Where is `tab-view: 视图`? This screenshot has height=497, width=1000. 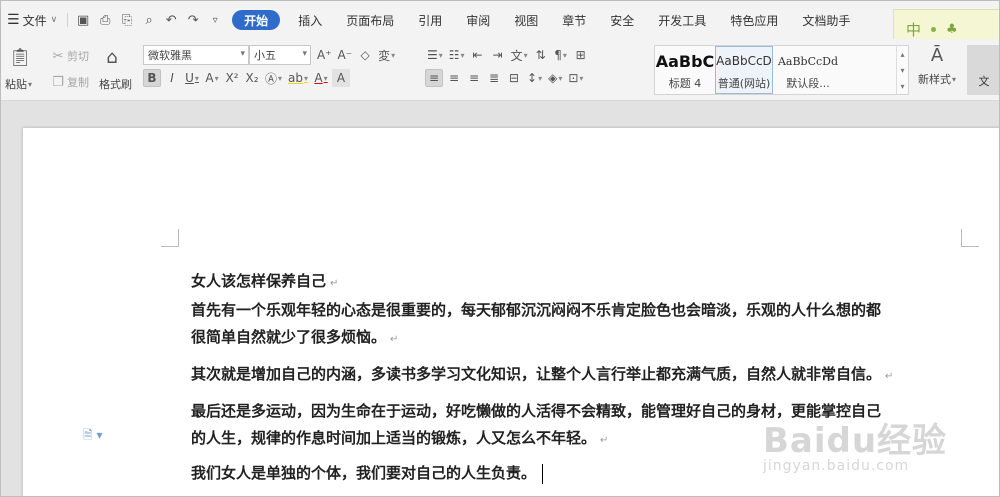
tab-view: 视图 is located at coordinates (526, 20).